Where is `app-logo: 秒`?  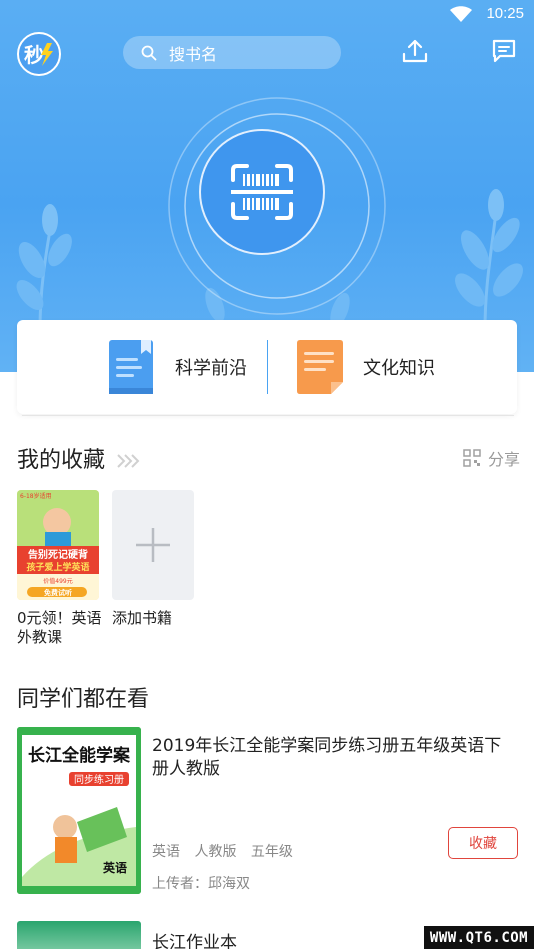
app-logo: 秒 is located at coordinates (39, 54).